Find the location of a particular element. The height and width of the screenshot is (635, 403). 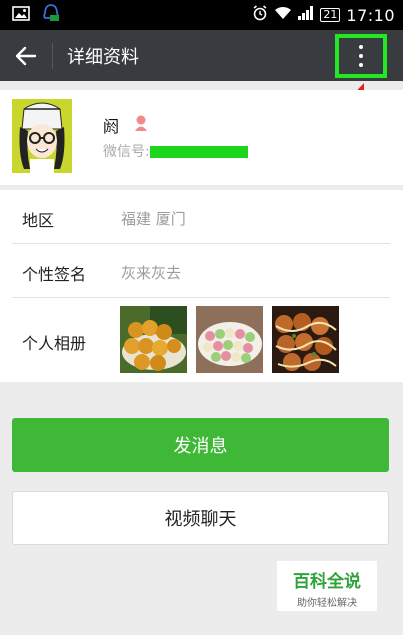

more-options-button is located at coordinates (361, 56).